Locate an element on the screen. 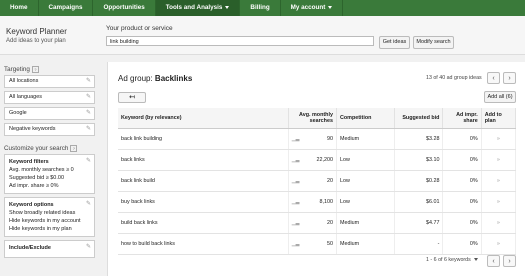  modify-search-button: Modify search is located at coordinates (433, 42).